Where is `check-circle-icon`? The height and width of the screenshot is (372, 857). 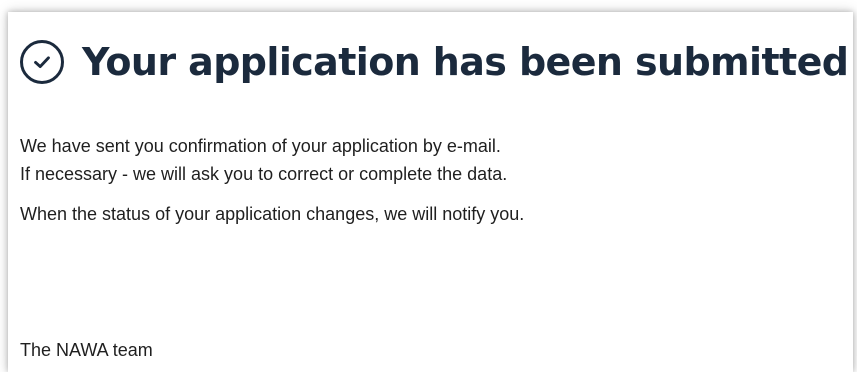 check-circle-icon is located at coordinates (42, 62).